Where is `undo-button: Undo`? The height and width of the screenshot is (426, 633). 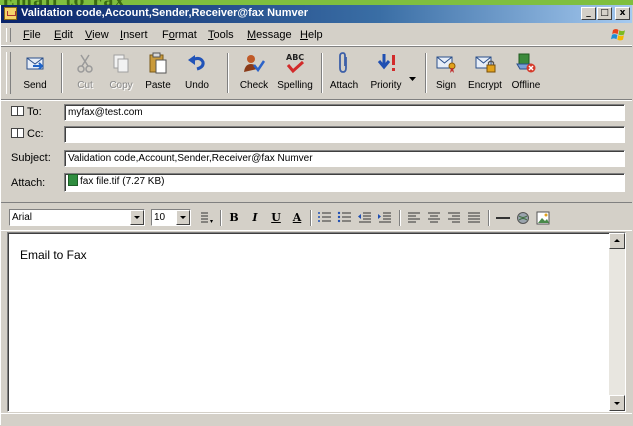
undo-button: Undo is located at coordinates (197, 73).